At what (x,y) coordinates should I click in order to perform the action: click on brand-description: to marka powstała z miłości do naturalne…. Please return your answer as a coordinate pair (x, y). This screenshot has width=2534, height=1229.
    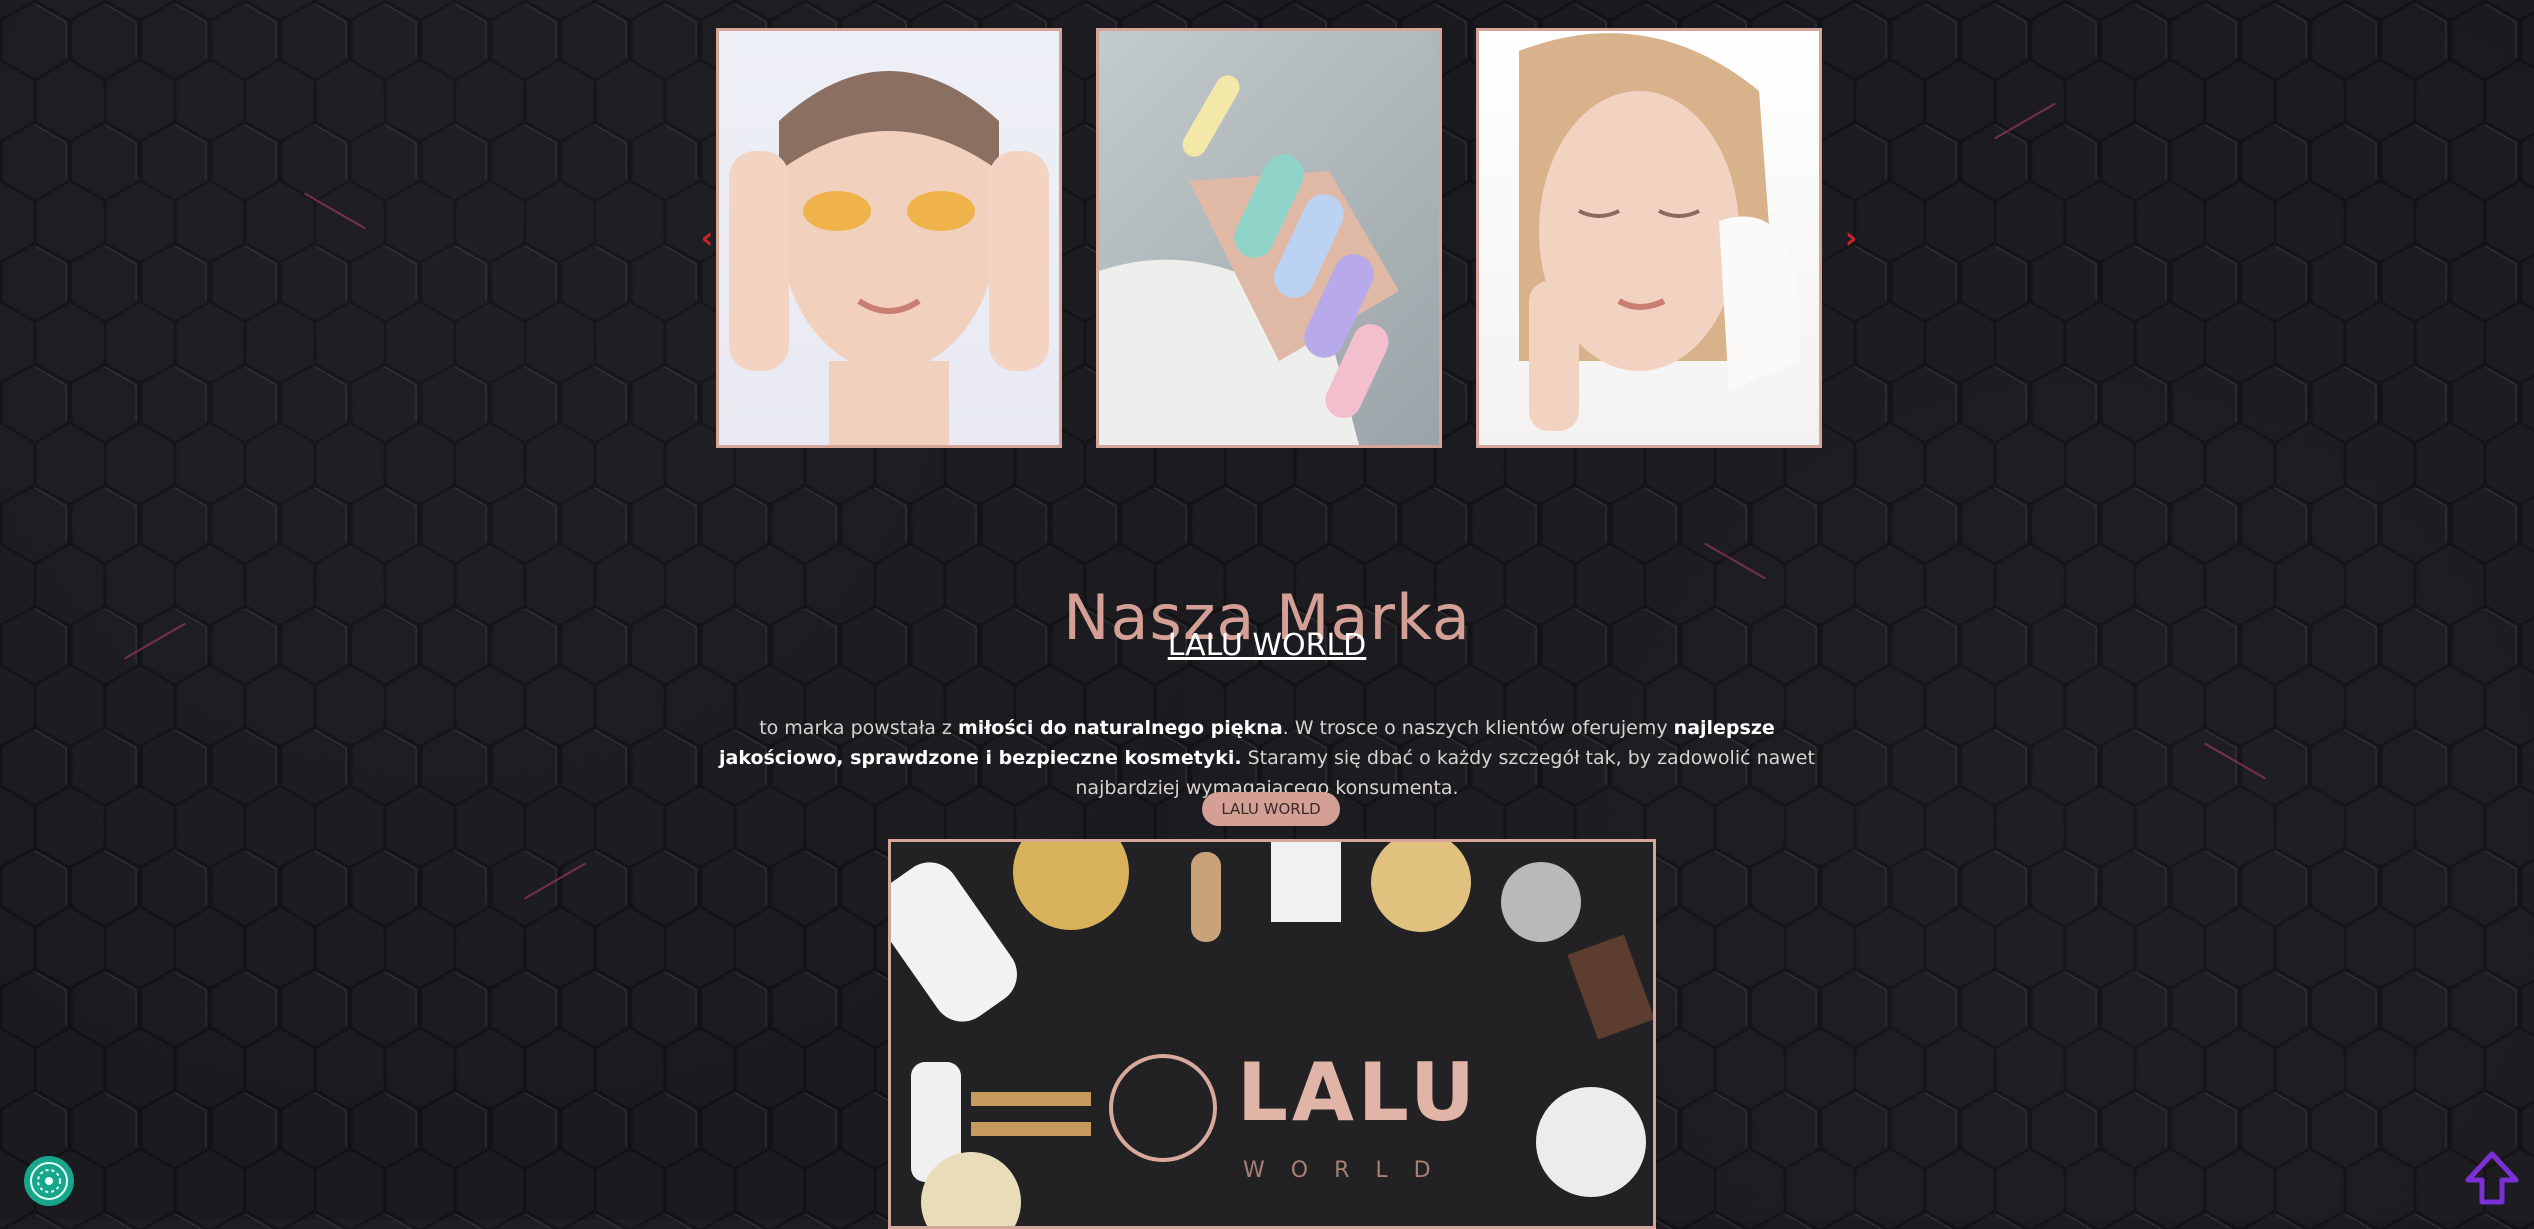
    Looking at the image, I should click on (1267, 758).